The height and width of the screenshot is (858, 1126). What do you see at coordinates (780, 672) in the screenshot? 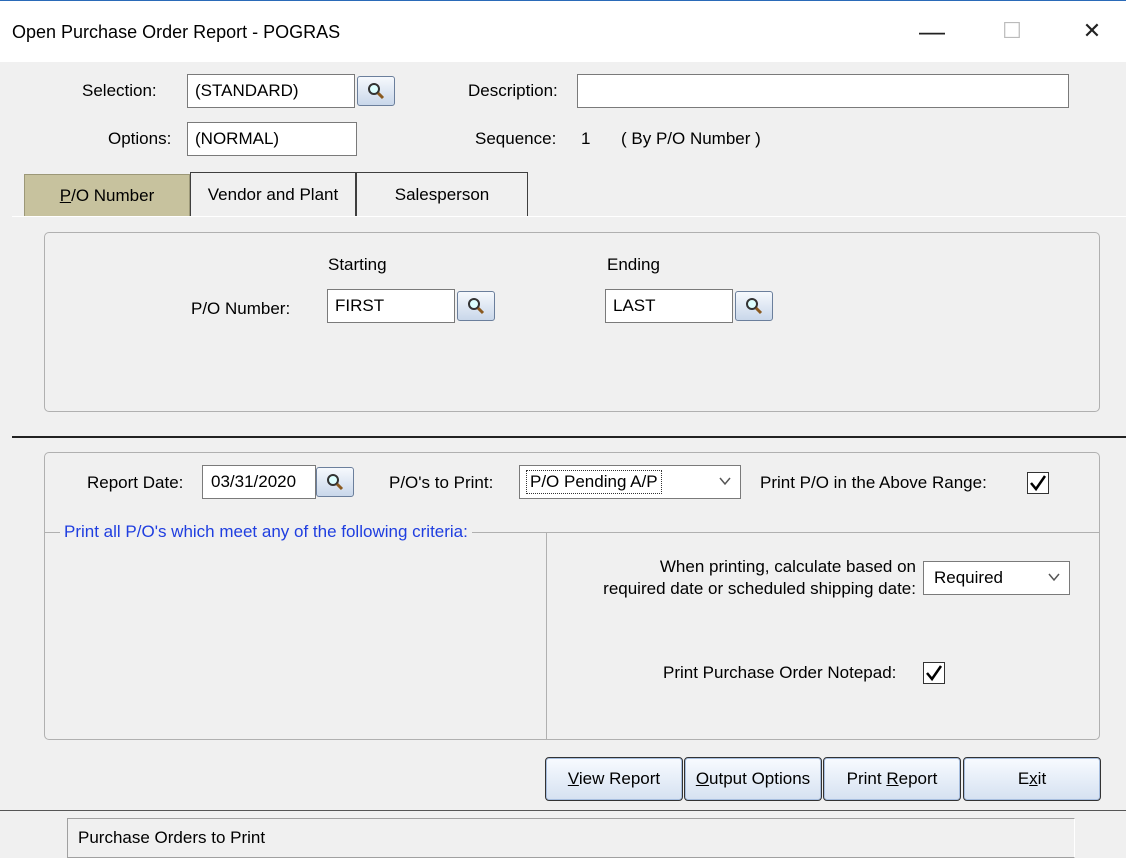
I see `notepad-label: Print Purchase Order Notepad:` at bounding box center [780, 672].